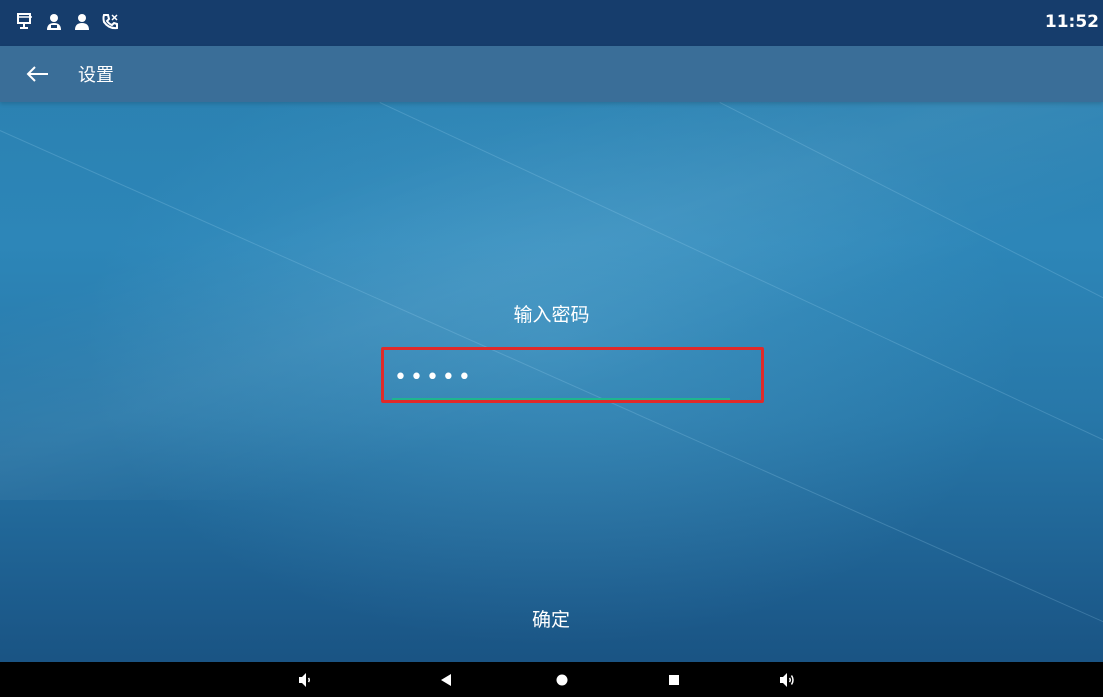 The height and width of the screenshot is (697, 1103). I want to click on home-circle-icon, so click(562, 680).